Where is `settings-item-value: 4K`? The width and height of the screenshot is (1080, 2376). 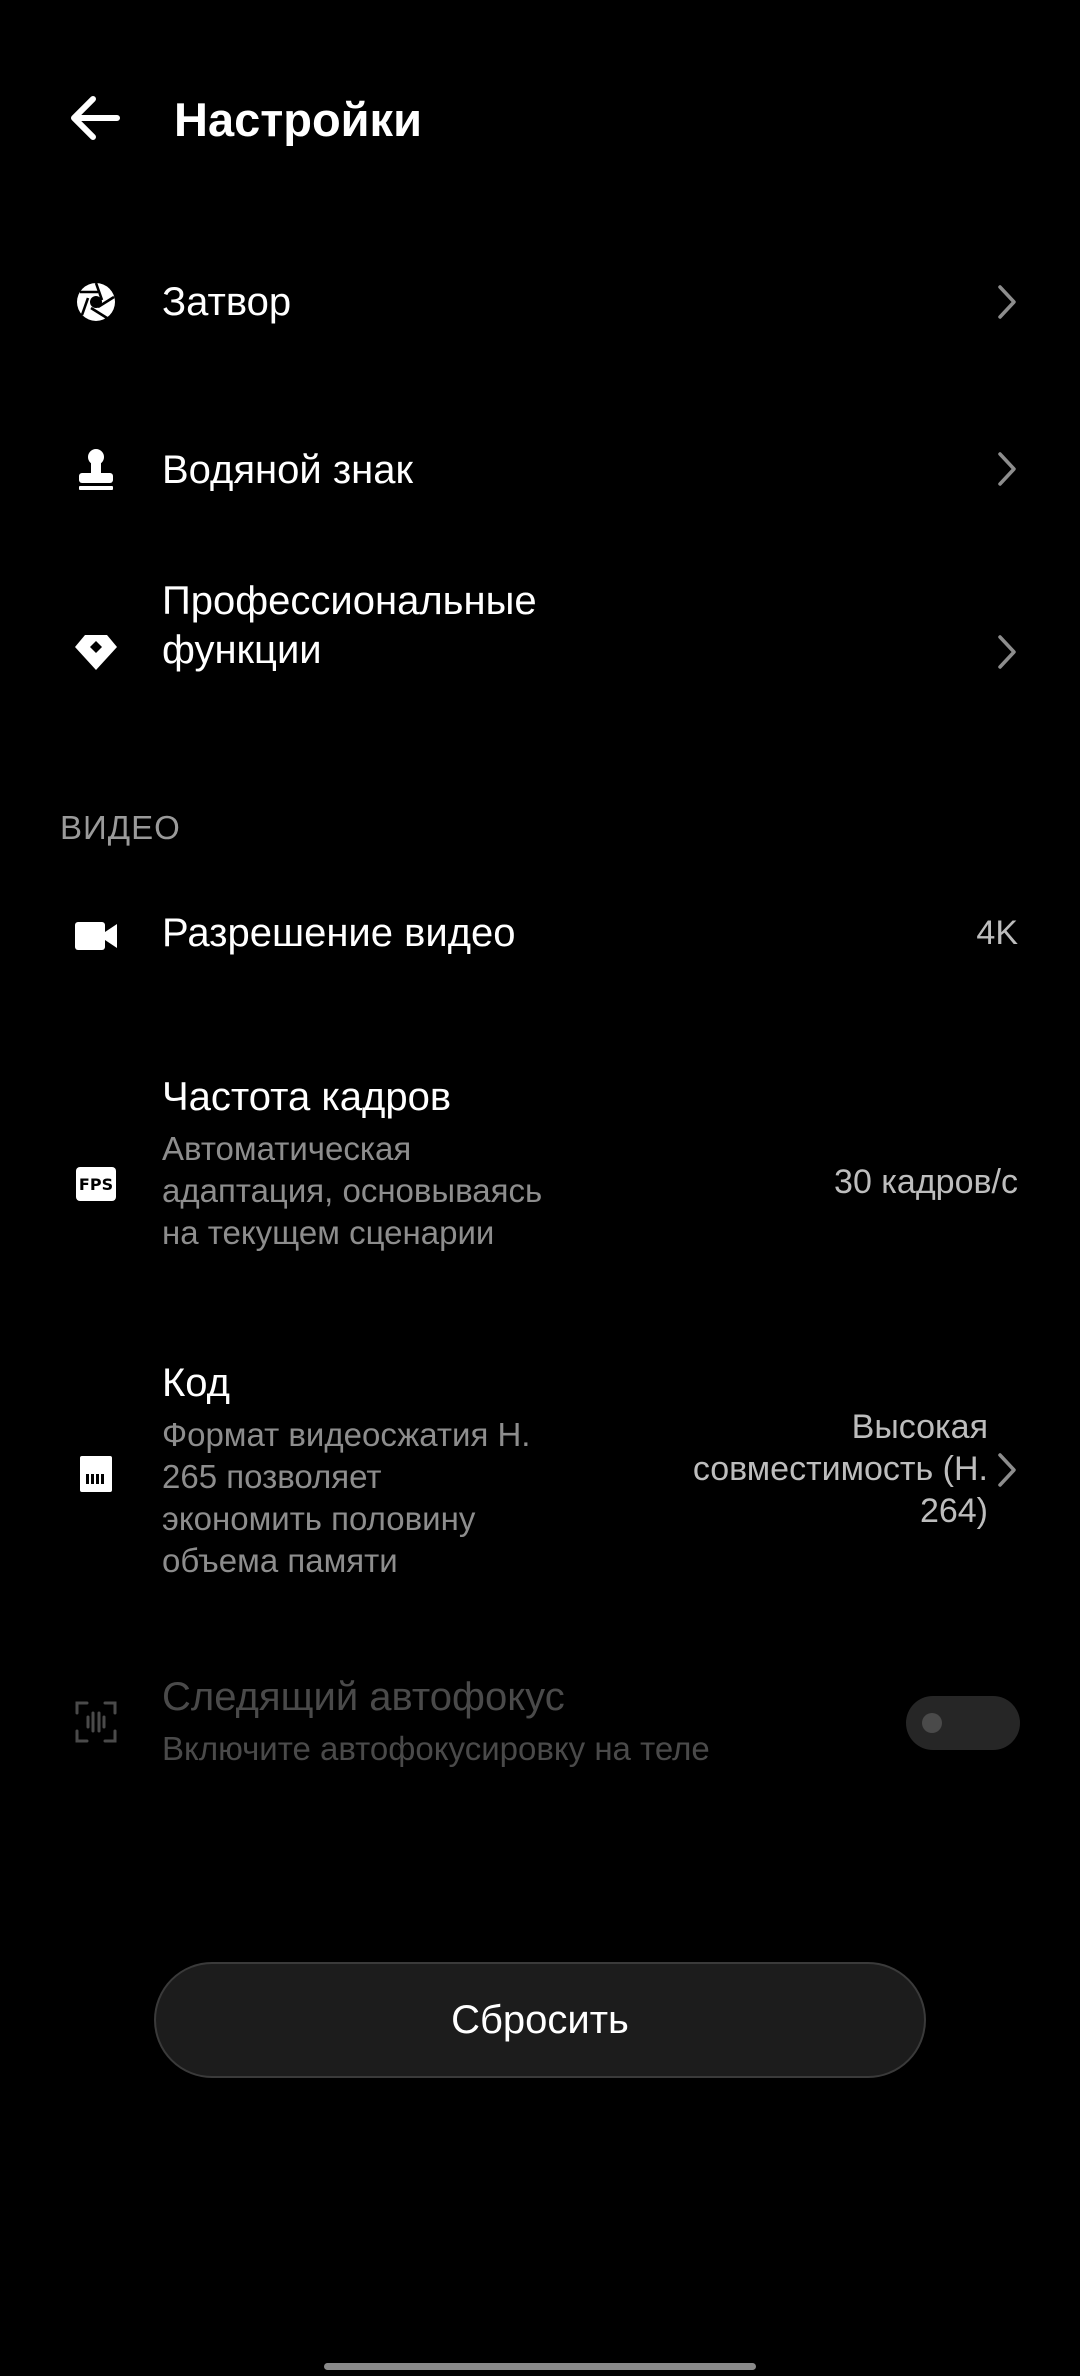
settings-item-value: 4K is located at coordinates (997, 933).